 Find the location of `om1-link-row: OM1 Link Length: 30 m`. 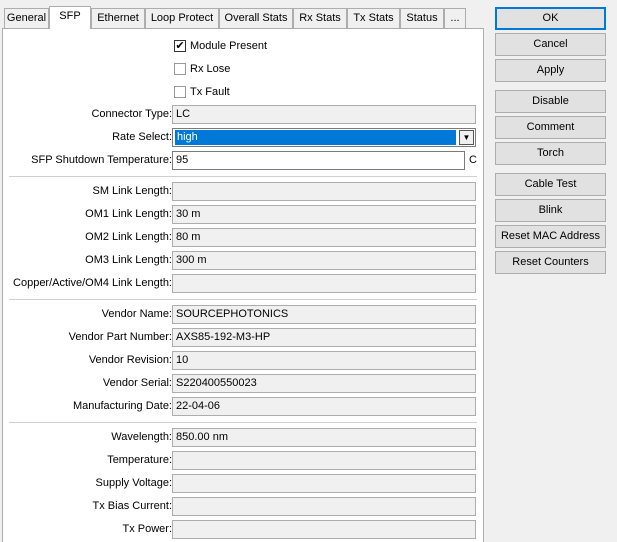

om1-link-row: OM1 Link Length: 30 m is located at coordinates (244, 214).